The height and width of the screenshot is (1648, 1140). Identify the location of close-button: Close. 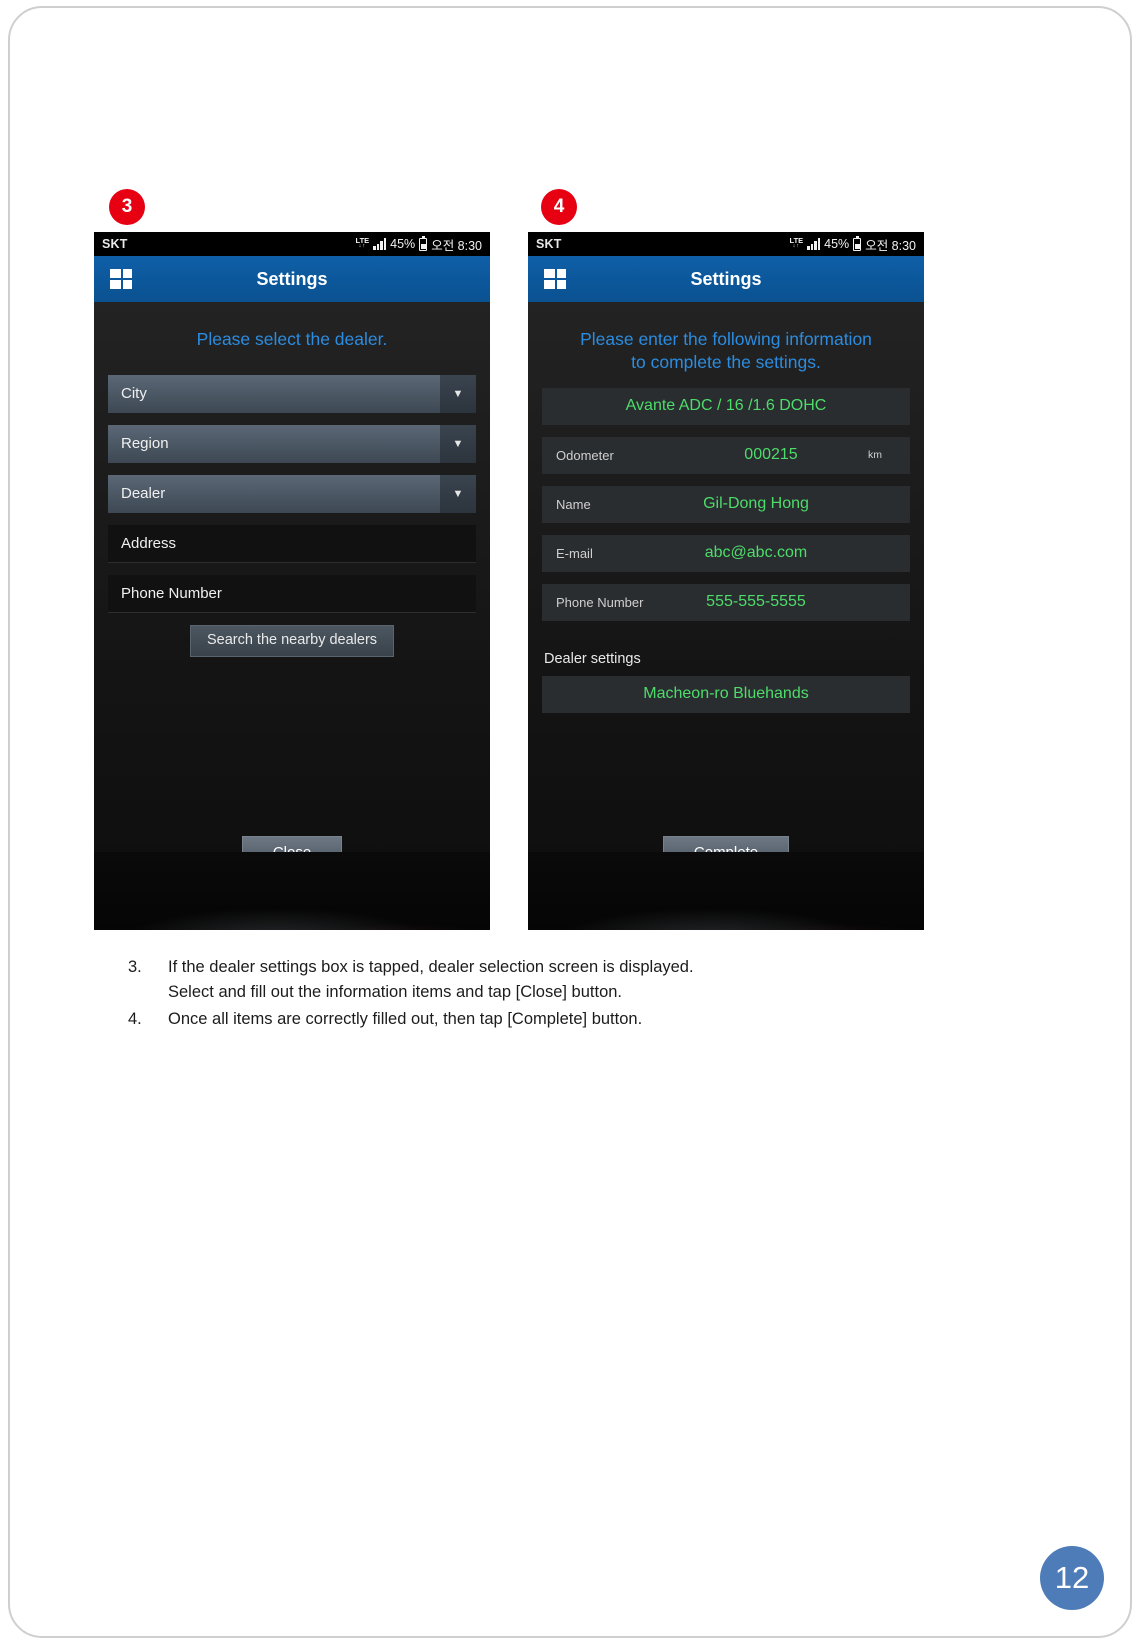
(292, 852).